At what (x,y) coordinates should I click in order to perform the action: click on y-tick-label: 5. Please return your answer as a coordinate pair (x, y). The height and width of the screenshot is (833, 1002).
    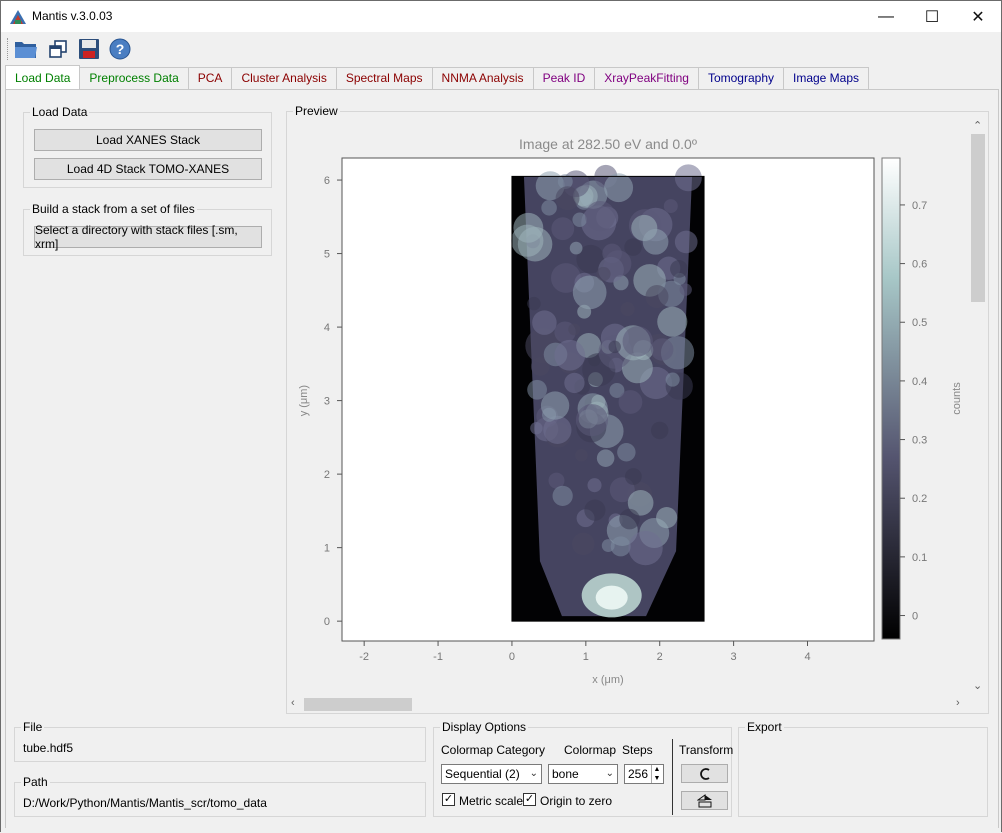
    Looking at the image, I should click on (327, 255).